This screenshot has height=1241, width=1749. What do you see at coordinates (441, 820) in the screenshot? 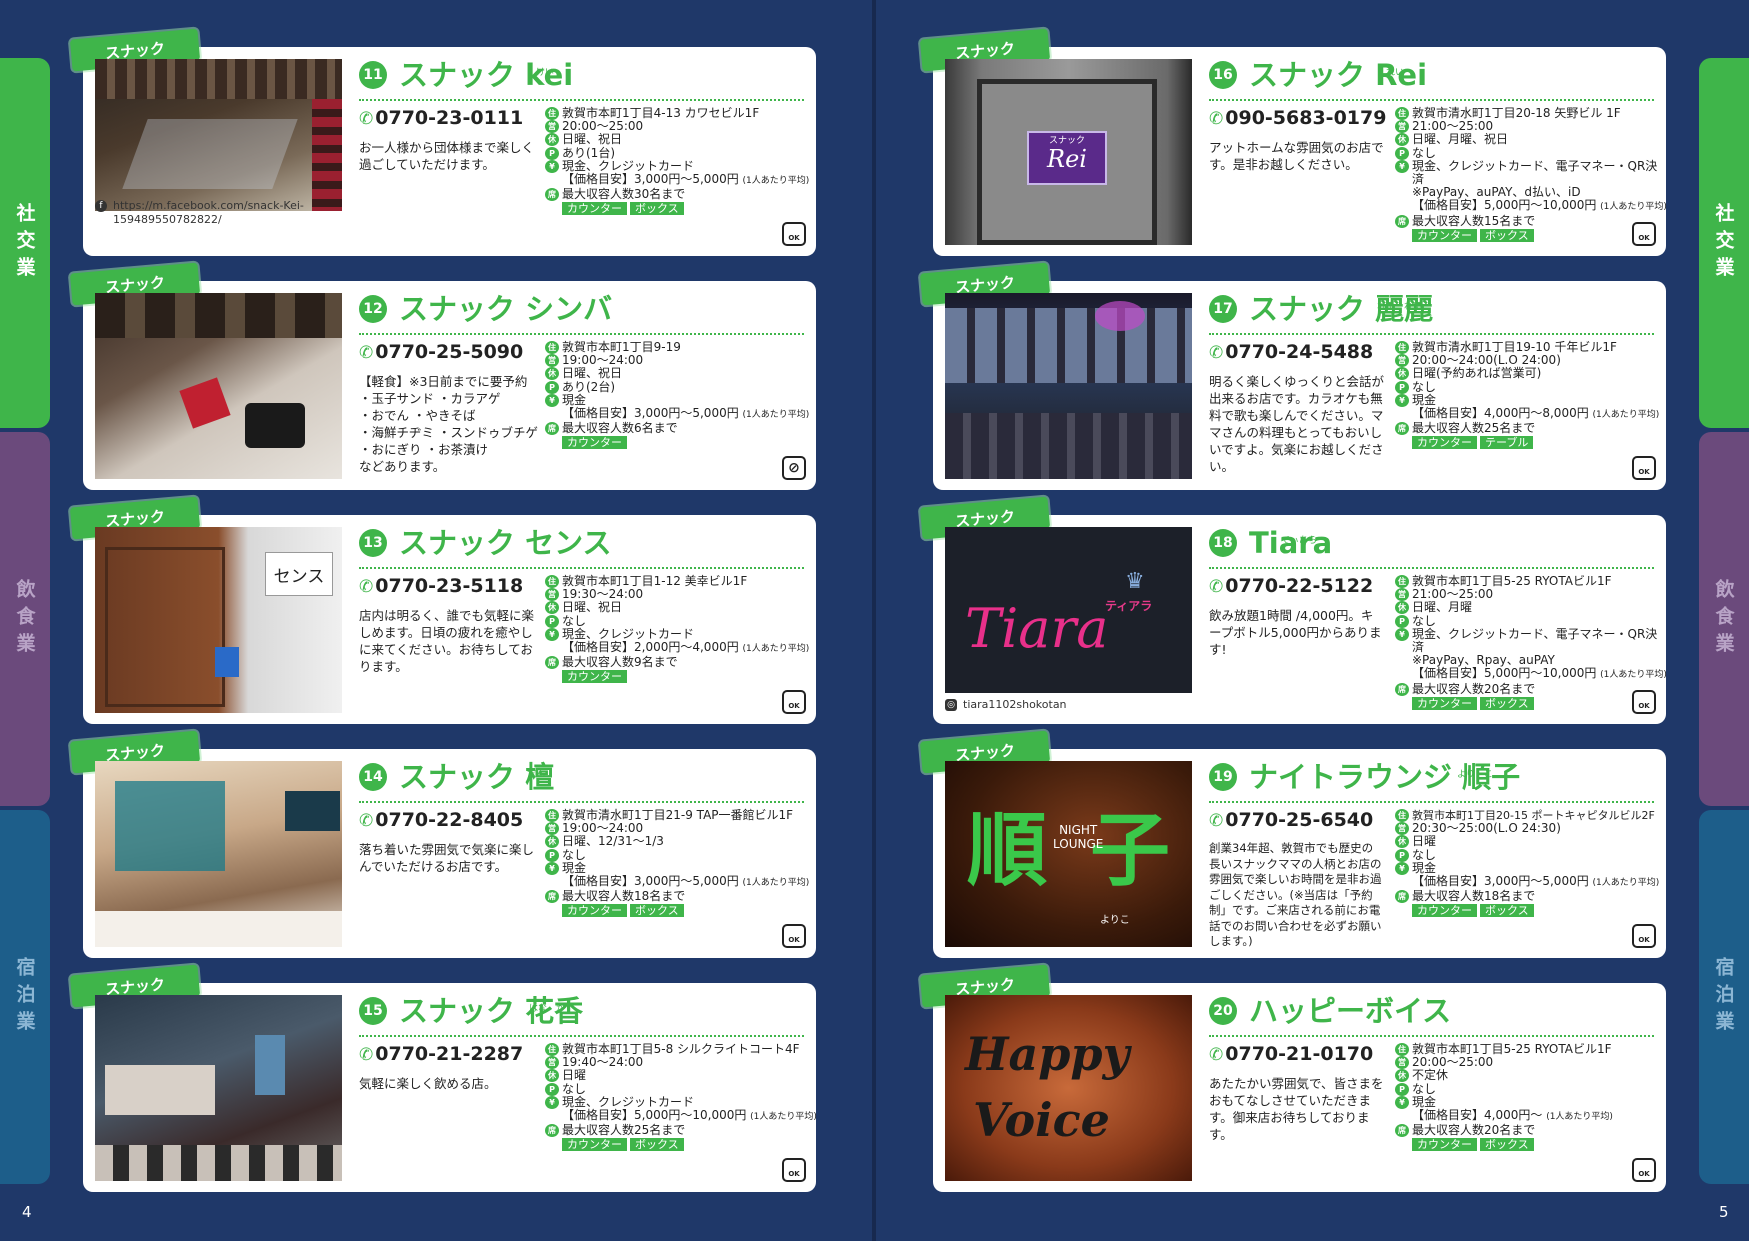
I see `phone-number: ✆ 0770-22-8405` at bounding box center [441, 820].